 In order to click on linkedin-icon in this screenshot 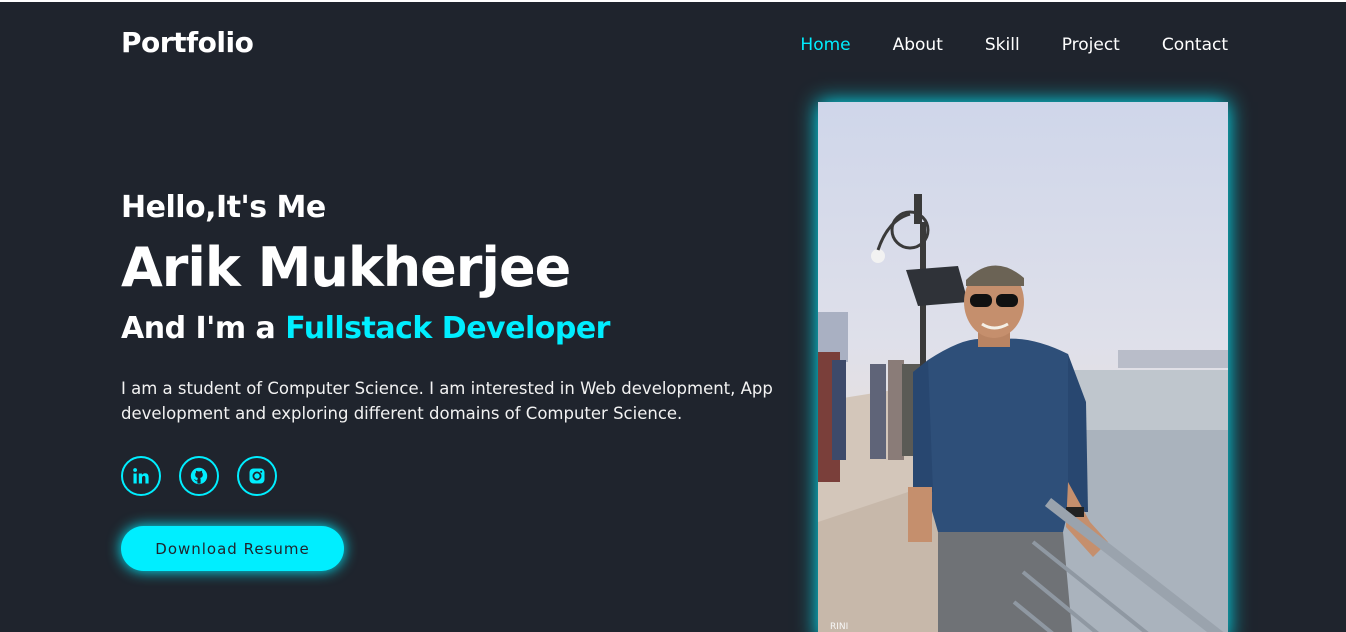, I will do `click(141, 476)`.